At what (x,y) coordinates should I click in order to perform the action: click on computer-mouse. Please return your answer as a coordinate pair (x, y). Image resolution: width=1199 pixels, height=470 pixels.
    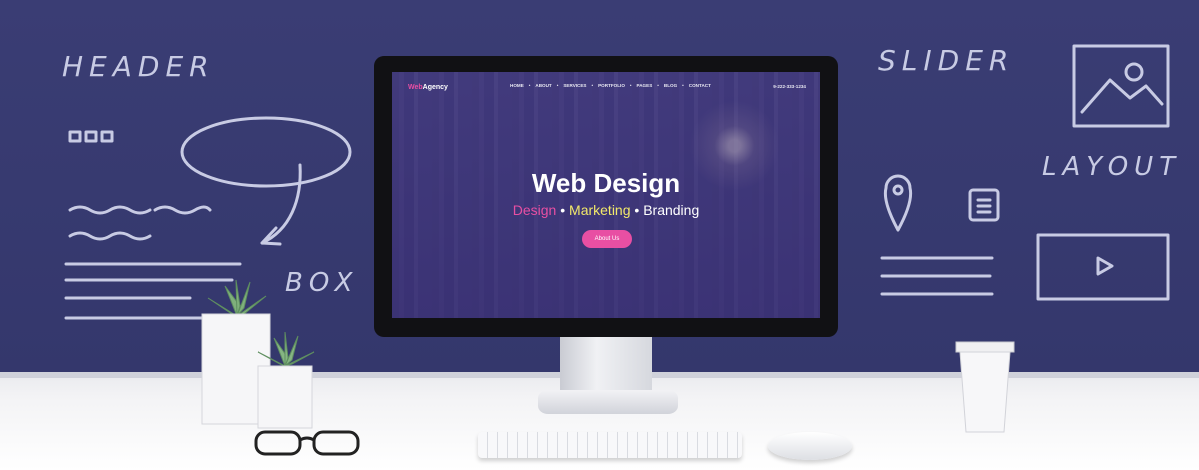
    Looking at the image, I should click on (810, 446).